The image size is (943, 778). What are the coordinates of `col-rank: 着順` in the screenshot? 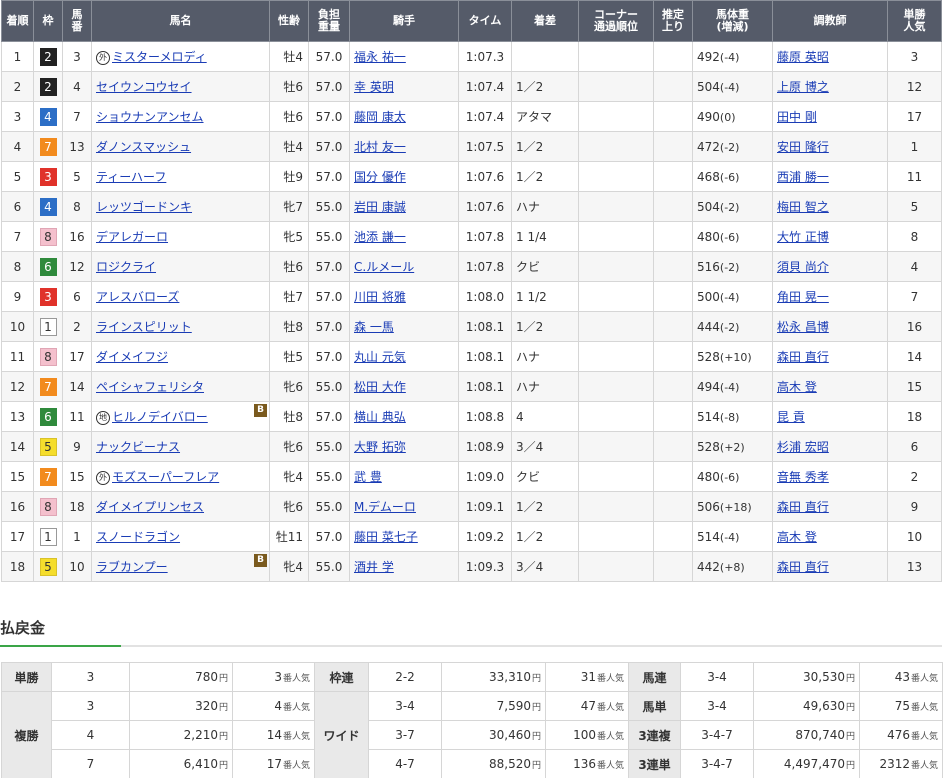 It's located at (17, 21).